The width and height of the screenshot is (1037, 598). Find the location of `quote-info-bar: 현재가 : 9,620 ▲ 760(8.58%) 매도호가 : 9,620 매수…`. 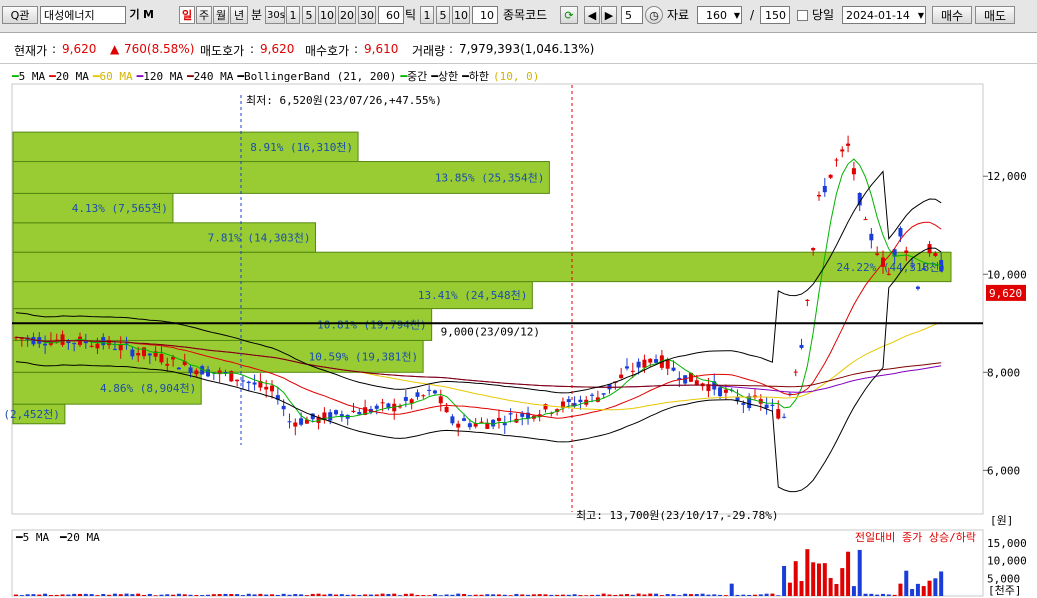

quote-info-bar: 현재가 : 9,620 ▲ 760(8.58%) 매도호가 : 9,620 매수… is located at coordinates (518, 48).